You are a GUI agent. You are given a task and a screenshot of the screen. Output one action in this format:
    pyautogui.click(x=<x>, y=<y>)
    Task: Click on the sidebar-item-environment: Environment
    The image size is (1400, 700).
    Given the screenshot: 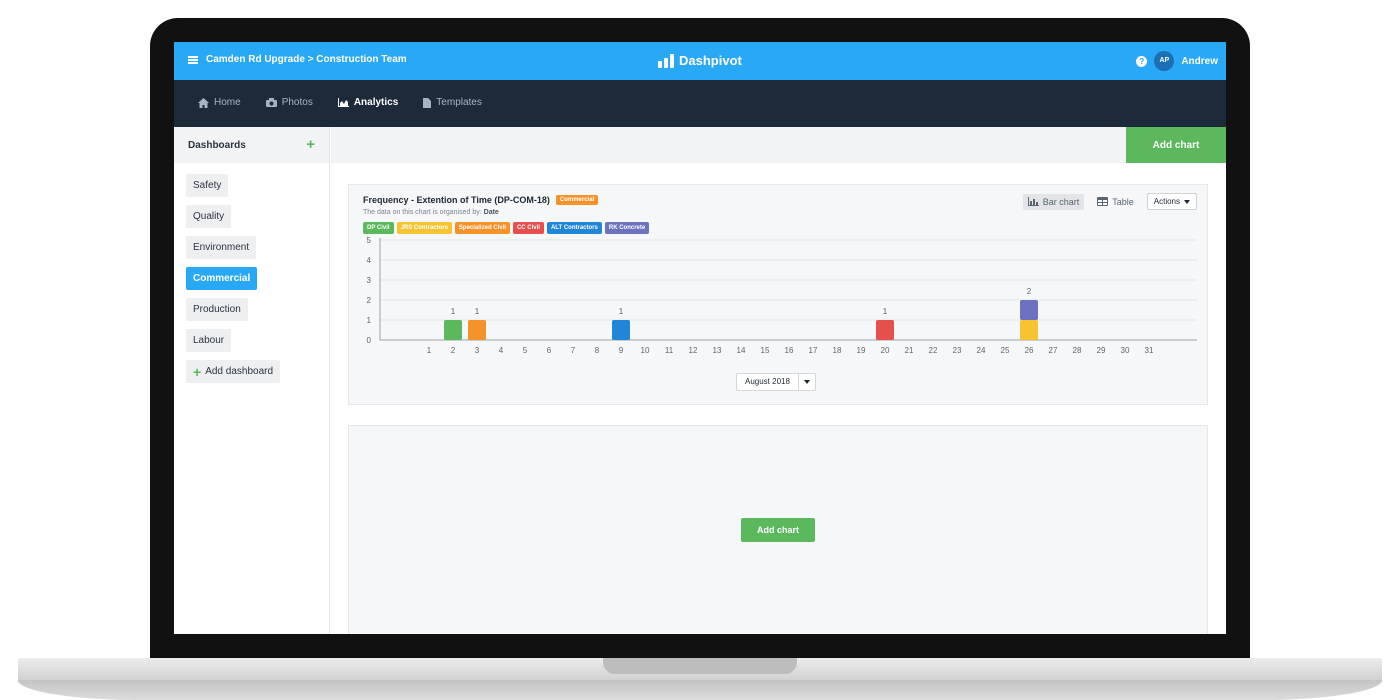 What is the action you would take?
    pyautogui.click(x=221, y=247)
    